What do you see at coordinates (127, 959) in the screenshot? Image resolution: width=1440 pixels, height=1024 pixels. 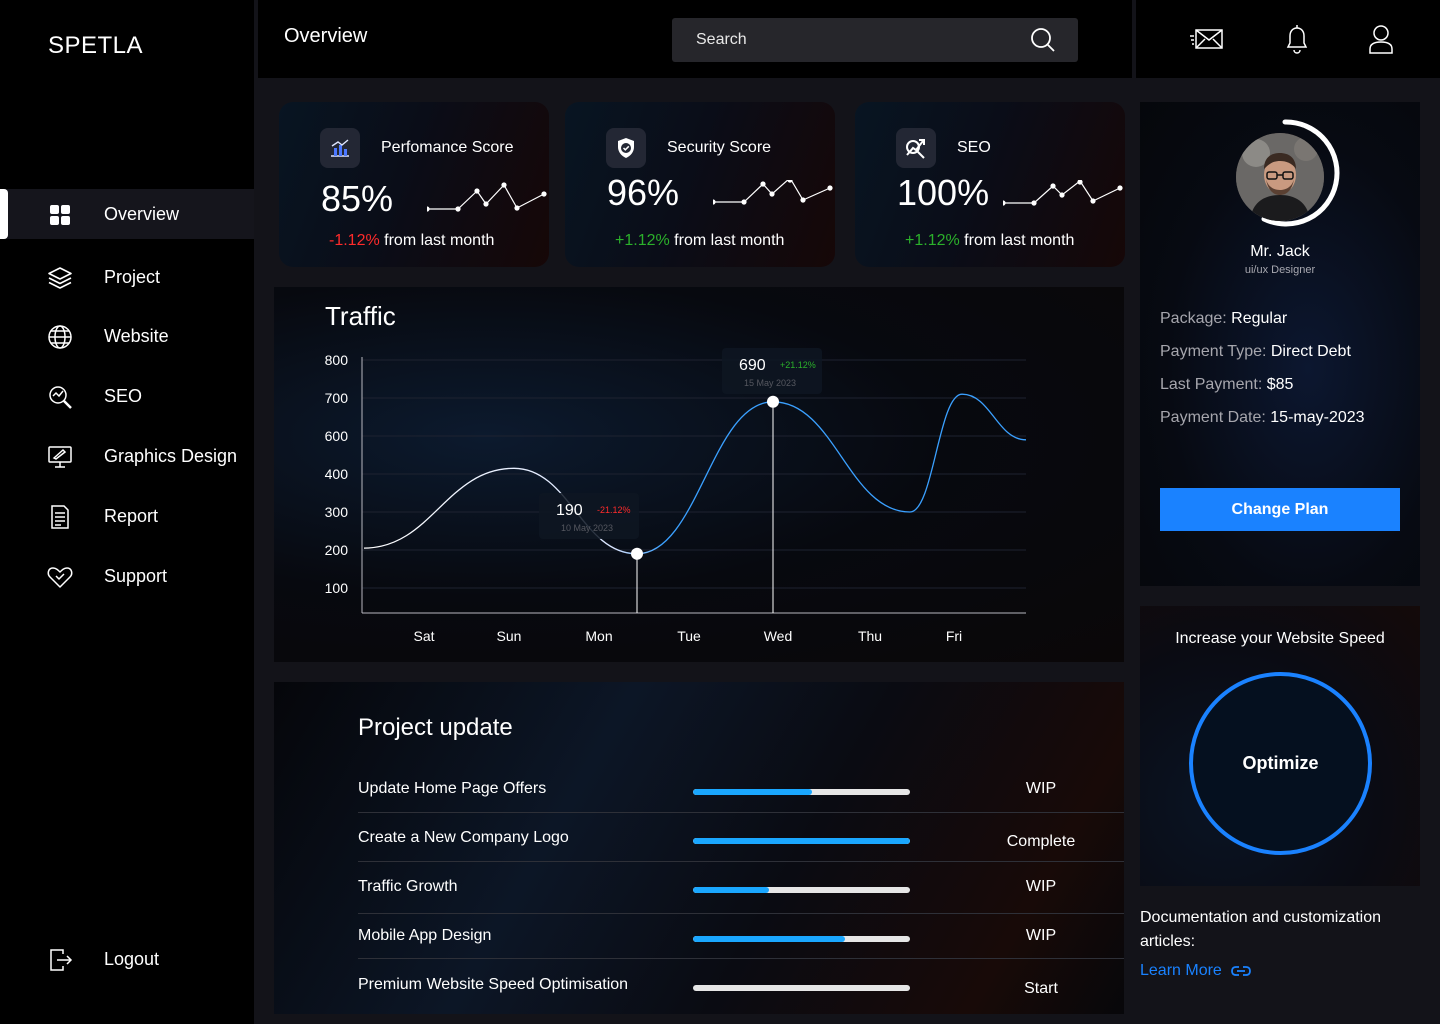 I see `logout-button: Logout` at bounding box center [127, 959].